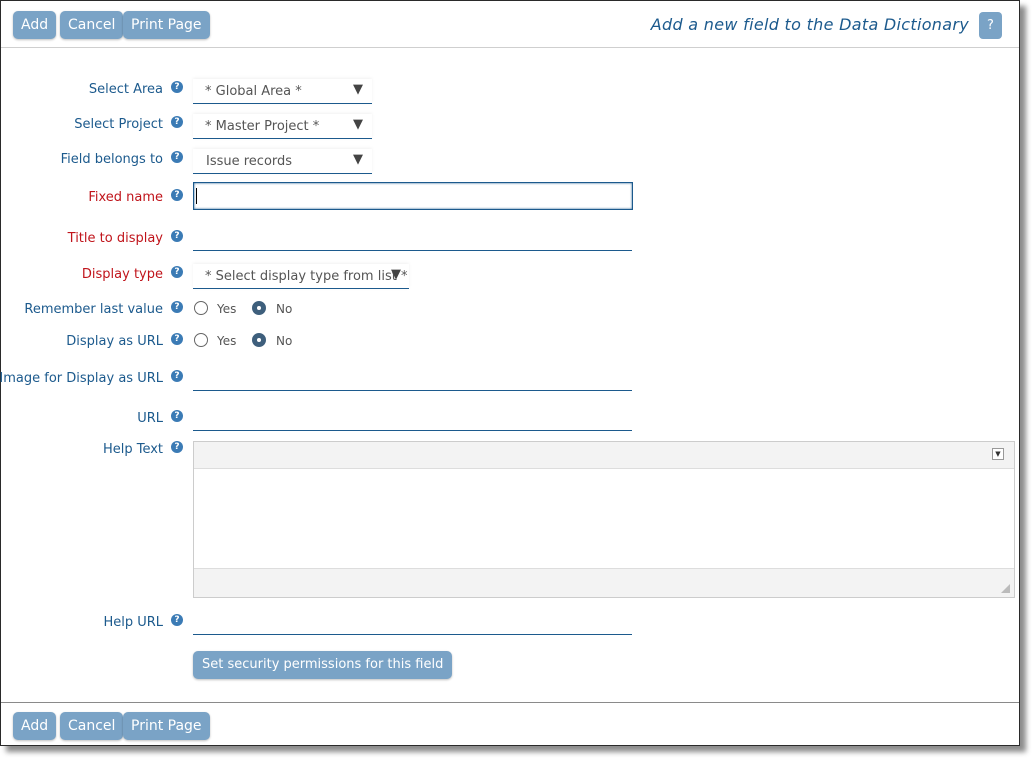 The image size is (1035, 761). I want to click on select-area-label: Select Area, so click(125, 89).